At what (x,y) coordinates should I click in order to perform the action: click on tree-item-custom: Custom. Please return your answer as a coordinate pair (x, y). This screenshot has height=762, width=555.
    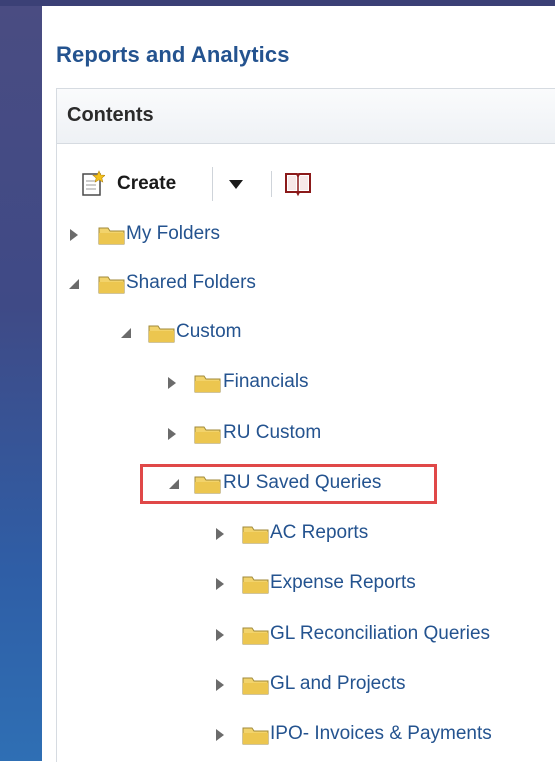
    Looking at the image, I should click on (212, 334).